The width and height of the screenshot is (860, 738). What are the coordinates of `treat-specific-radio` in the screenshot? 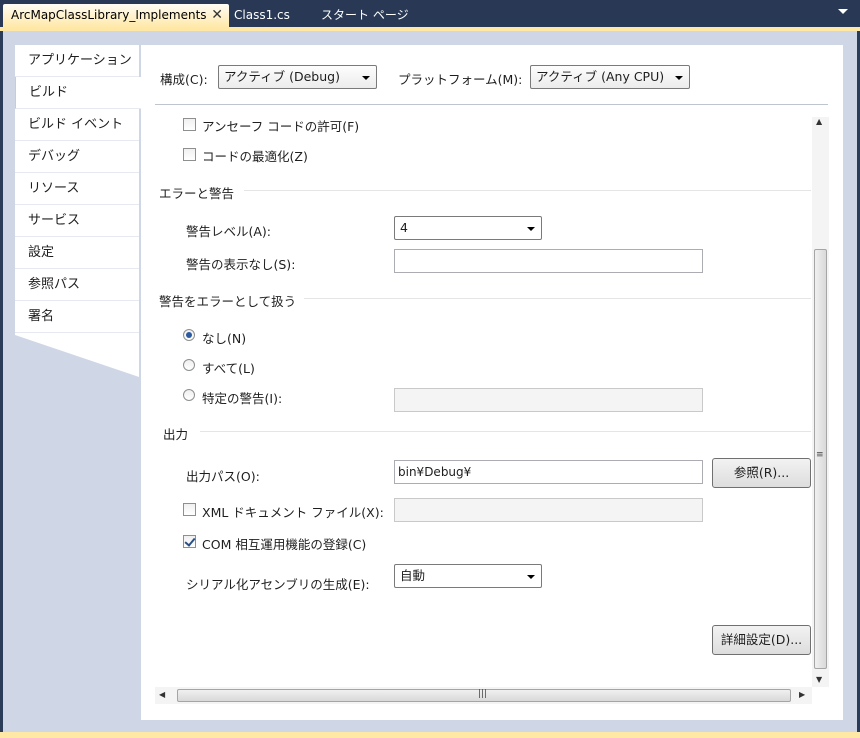 It's located at (189, 395).